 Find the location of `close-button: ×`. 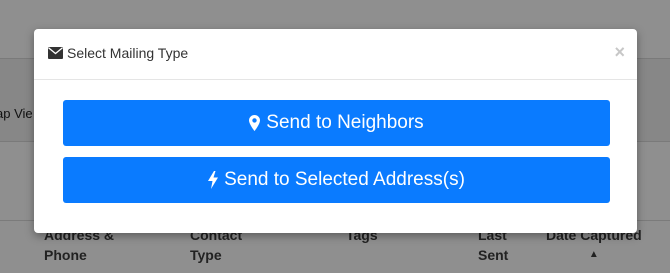

close-button: × is located at coordinates (619, 52).